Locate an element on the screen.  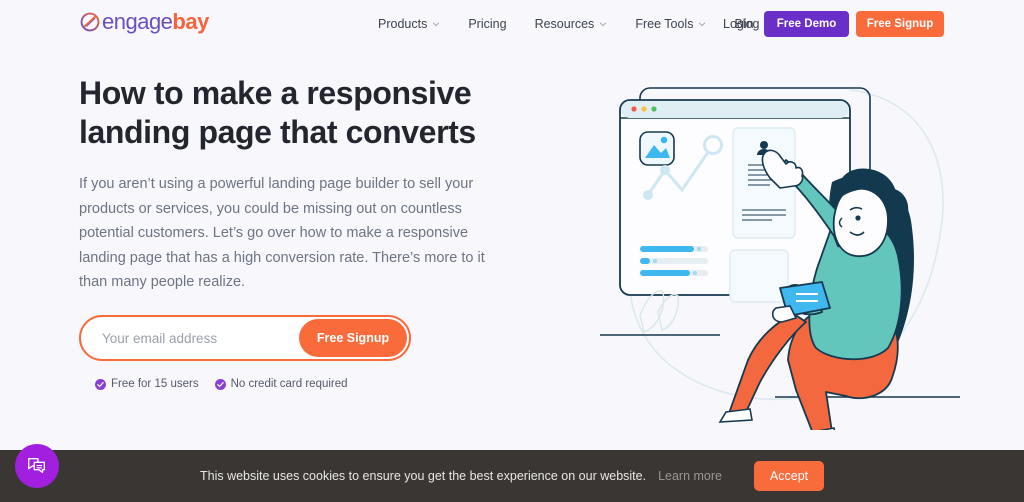
nav-item-pricing: Pricing is located at coordinates (487, 24).